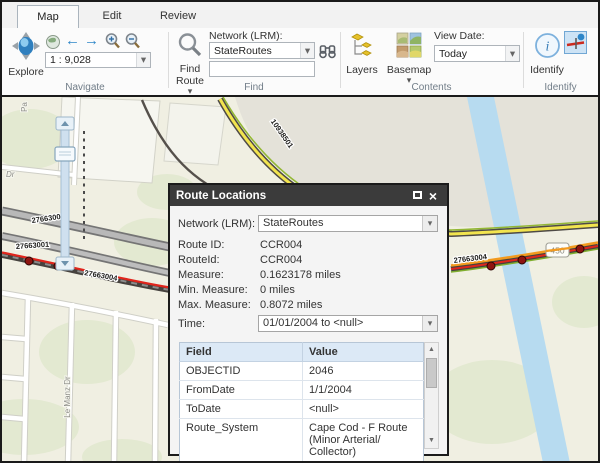 The image size is (600, 463). Describe the element at coordinates (241, 390) in the screenshot. I see `cell-field: FromDate` at that location.